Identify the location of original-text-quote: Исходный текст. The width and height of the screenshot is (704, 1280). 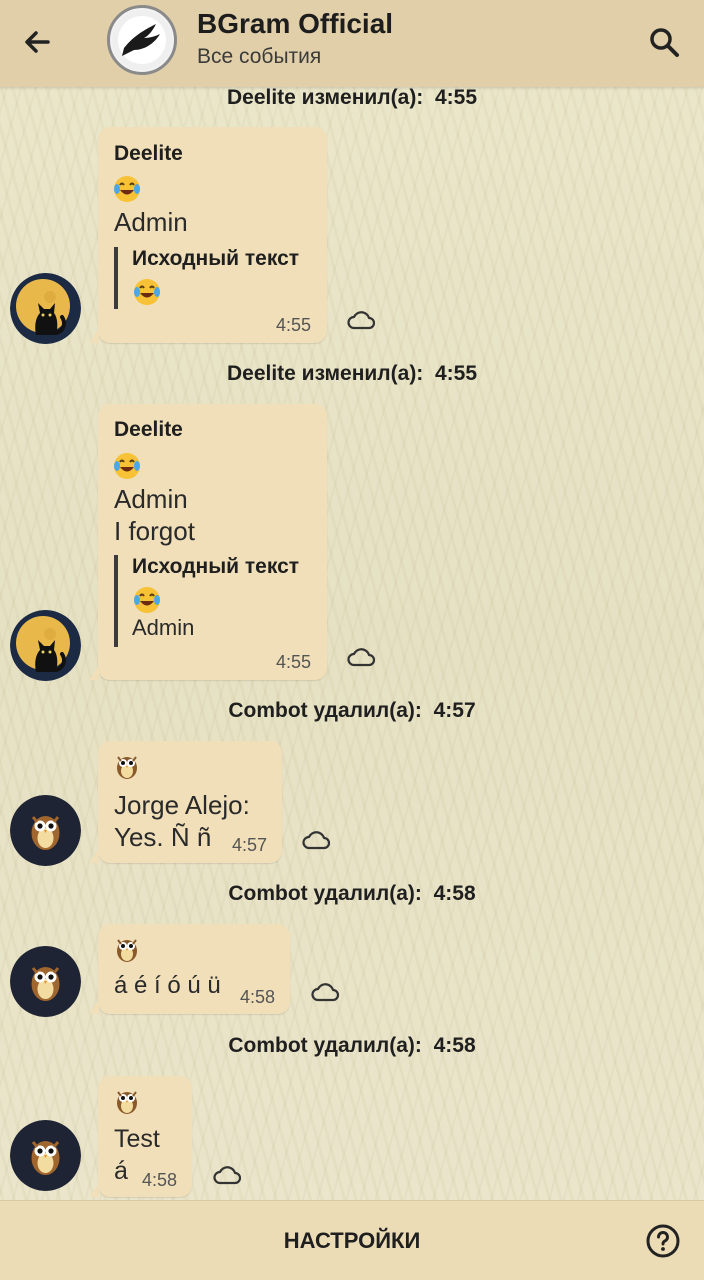
(206, 278).